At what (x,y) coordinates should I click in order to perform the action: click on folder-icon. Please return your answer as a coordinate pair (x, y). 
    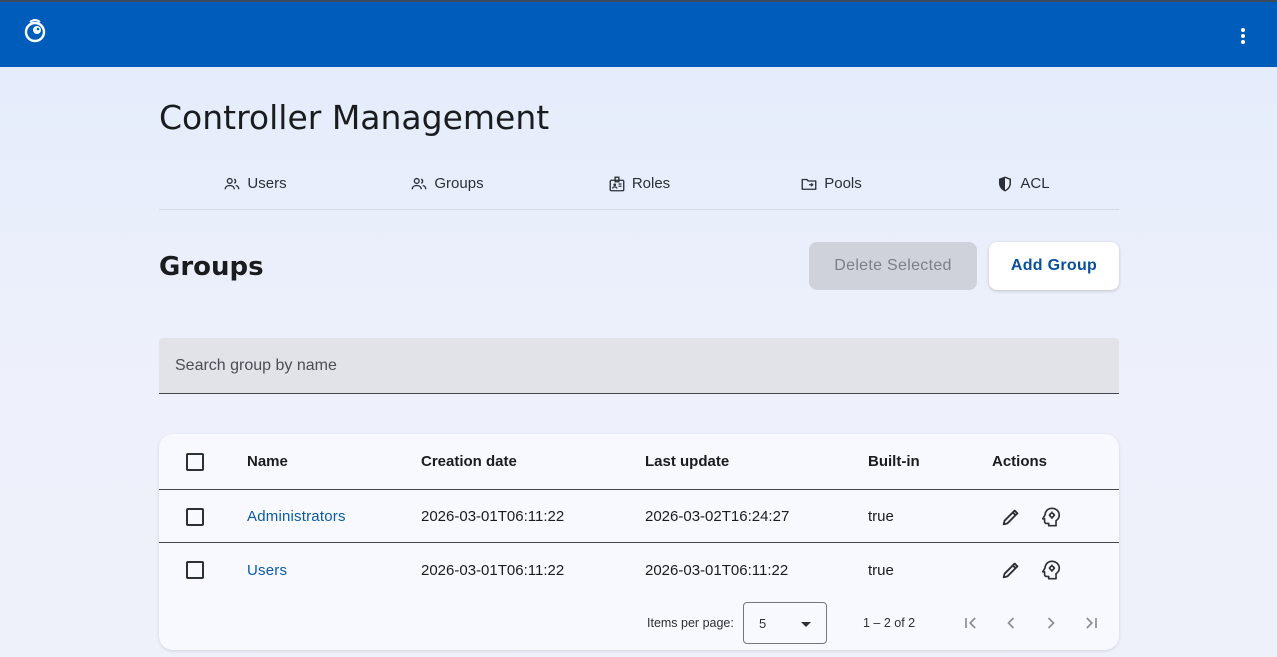
    Looking at the image, I should click on (809, 184).